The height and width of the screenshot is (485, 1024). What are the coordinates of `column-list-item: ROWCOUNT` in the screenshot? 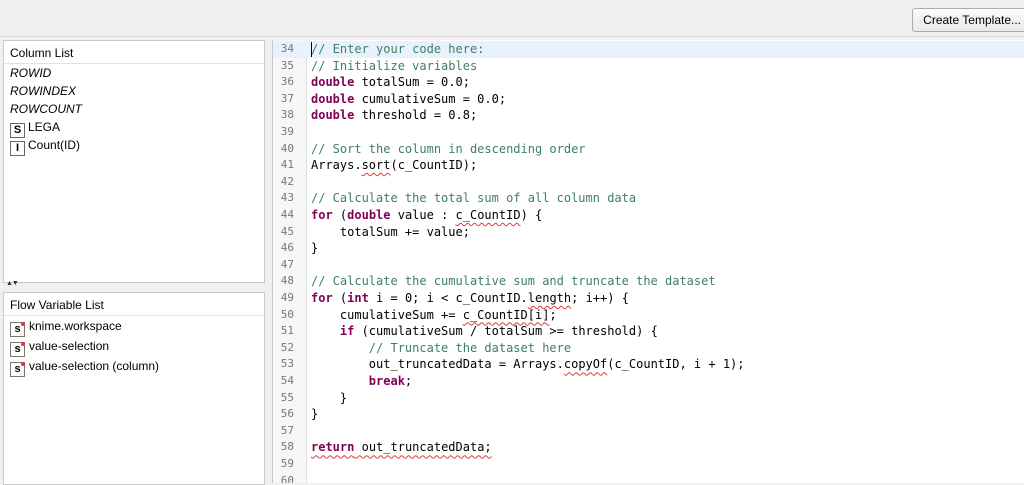 It's located at (134, 109).